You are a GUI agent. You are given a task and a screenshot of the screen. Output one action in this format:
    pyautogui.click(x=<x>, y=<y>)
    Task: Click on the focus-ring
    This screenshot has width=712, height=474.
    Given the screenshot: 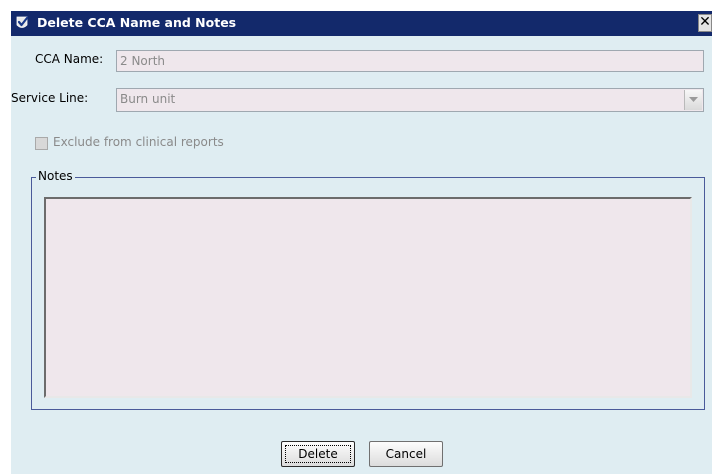 What is the action you would take?
    pyautogui.click(x=318, y=454)
    